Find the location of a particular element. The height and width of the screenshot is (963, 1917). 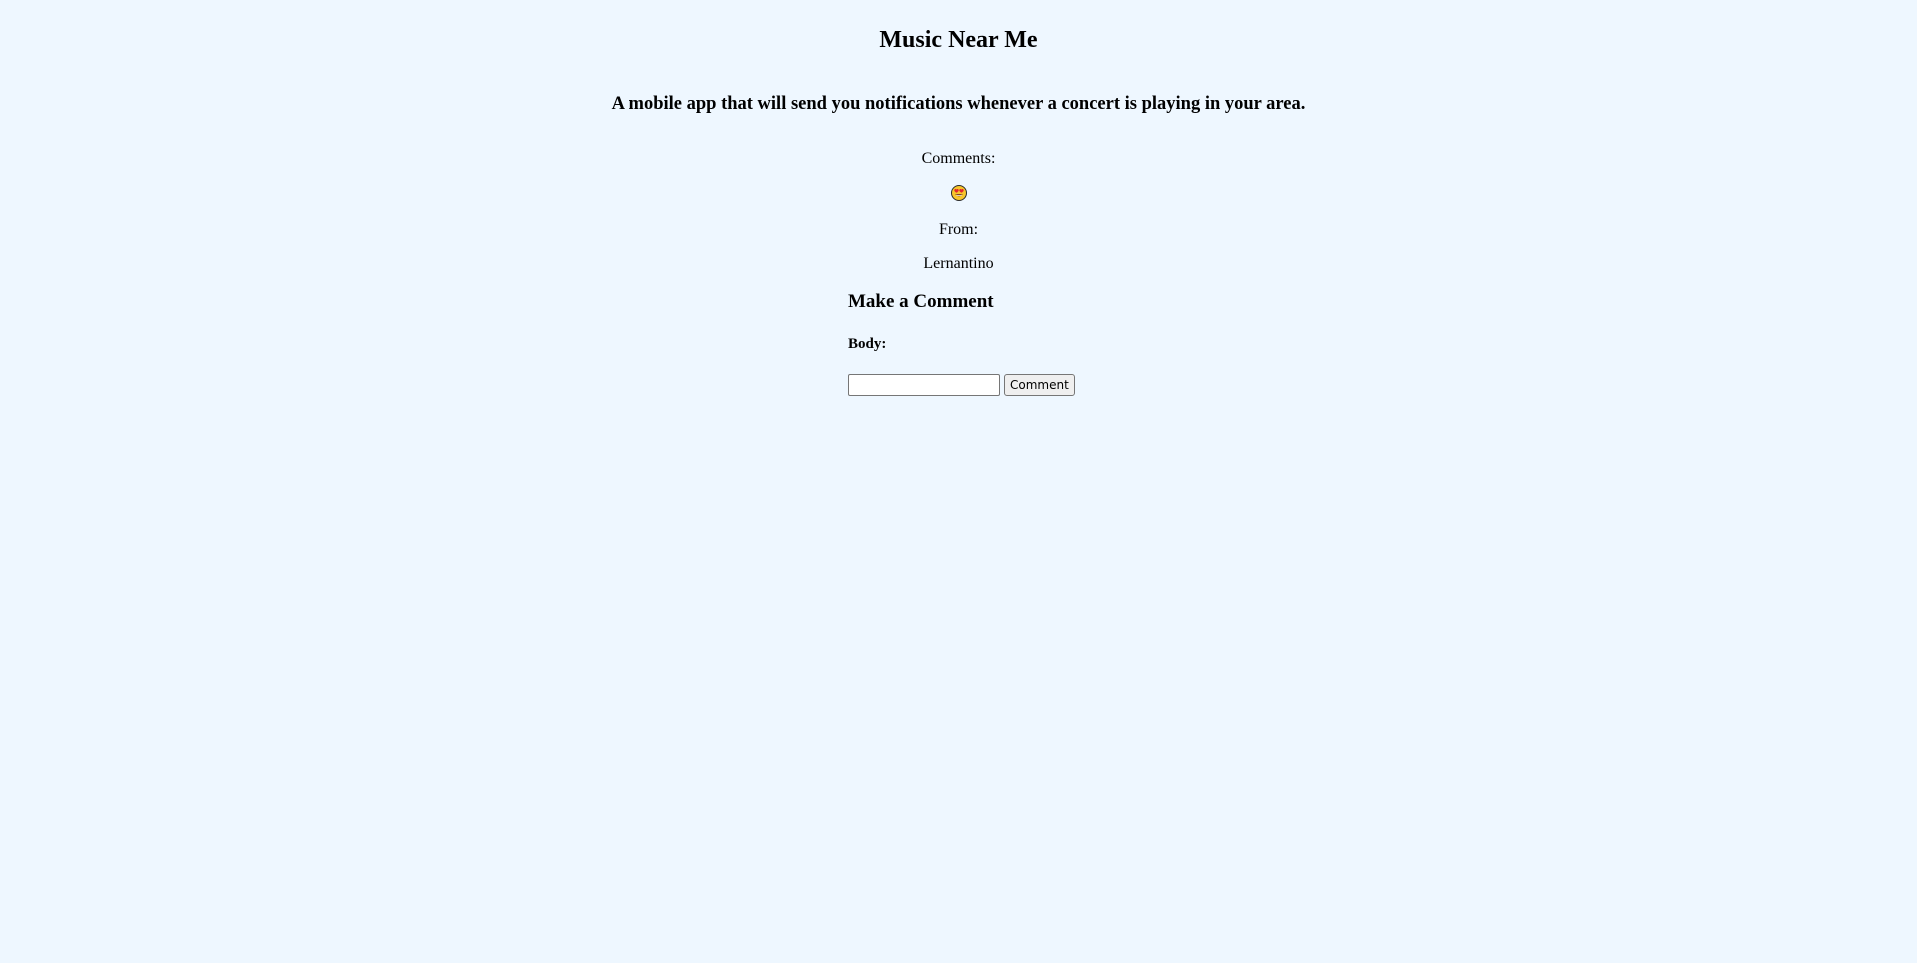

from-label: From: is located at coordinates (958, 229).